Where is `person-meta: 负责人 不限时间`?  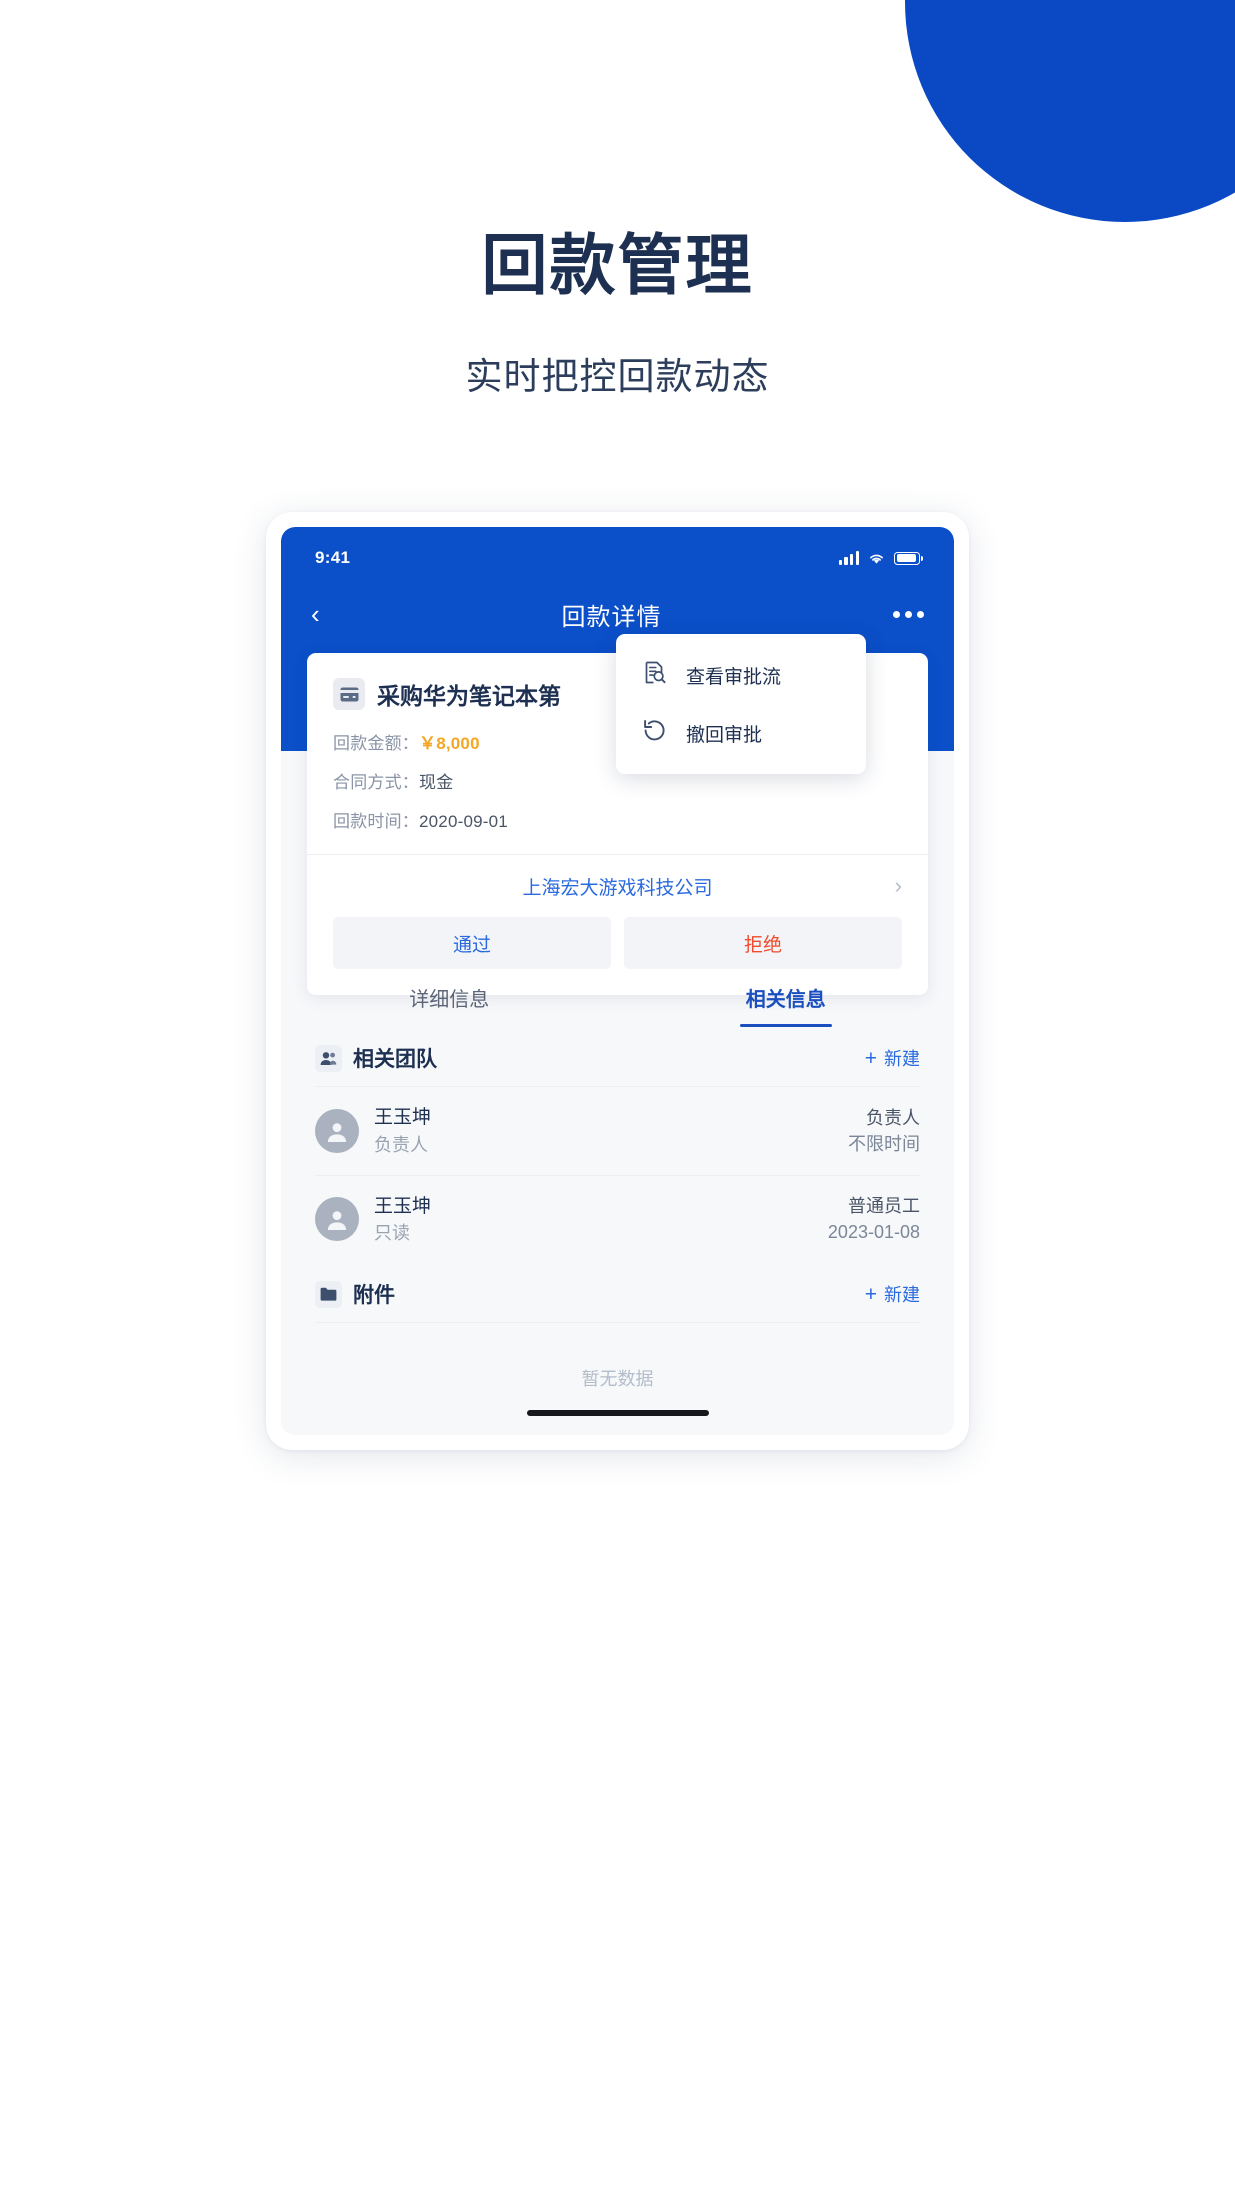
person-meta: 负责人 不限时间 is located at coordinates (884, 1131).